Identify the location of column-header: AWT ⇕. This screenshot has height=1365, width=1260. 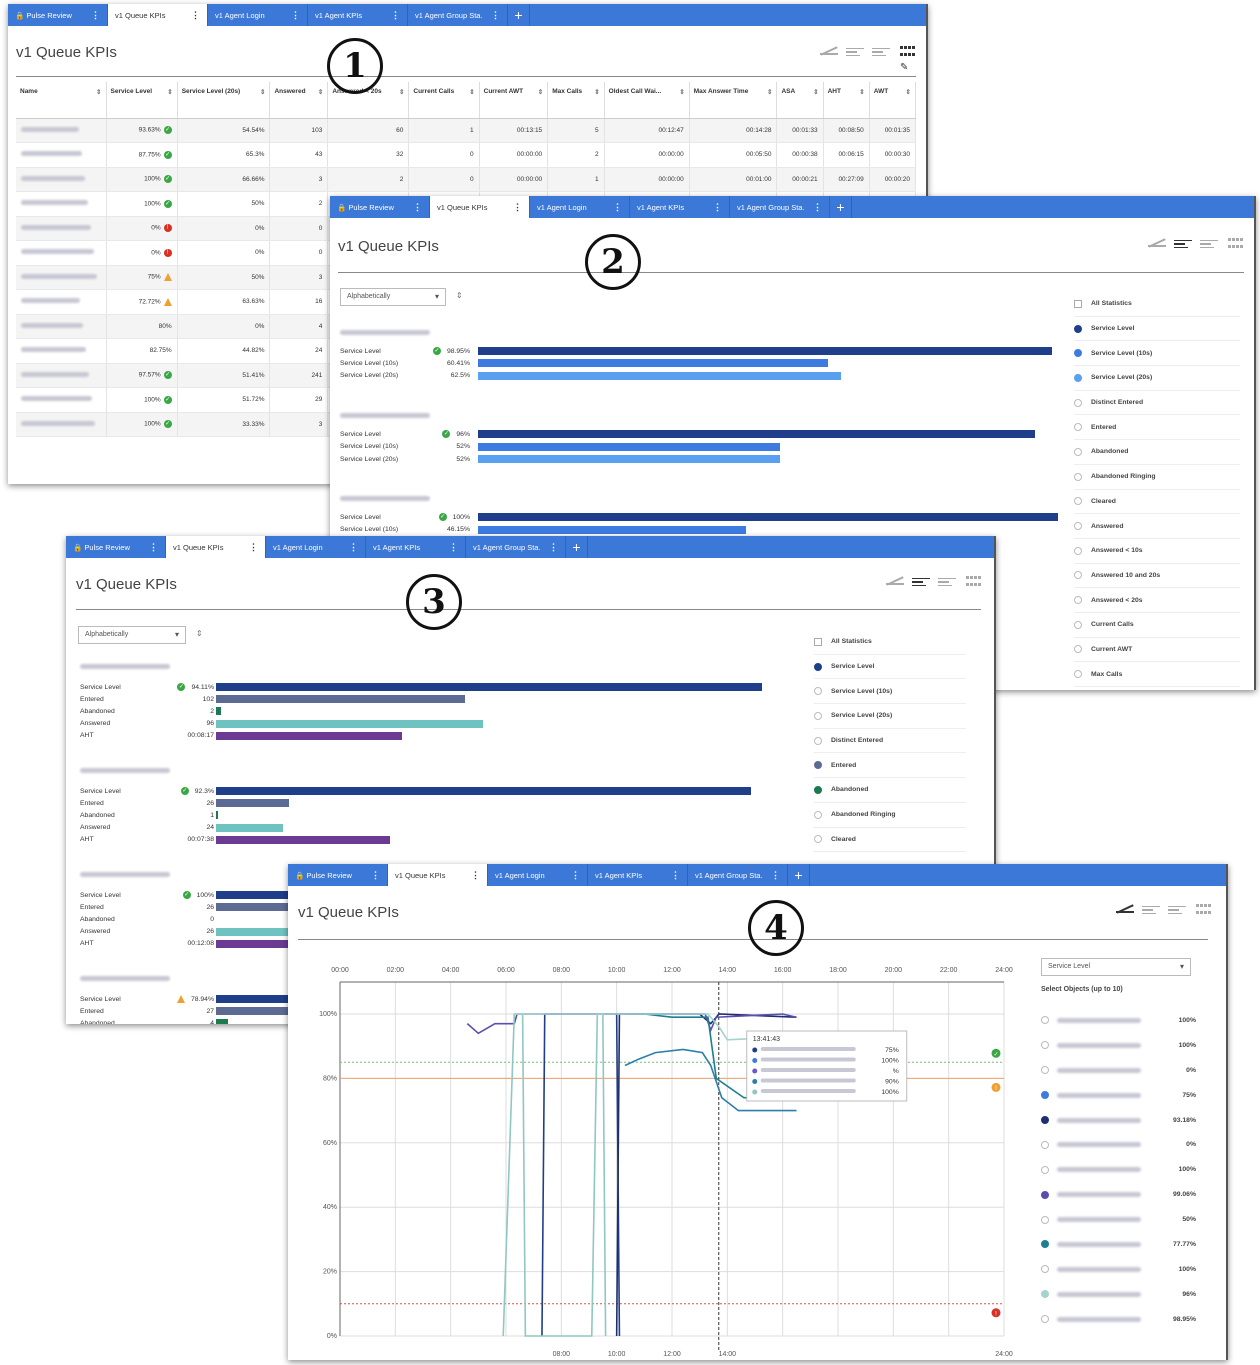
(893, 100).